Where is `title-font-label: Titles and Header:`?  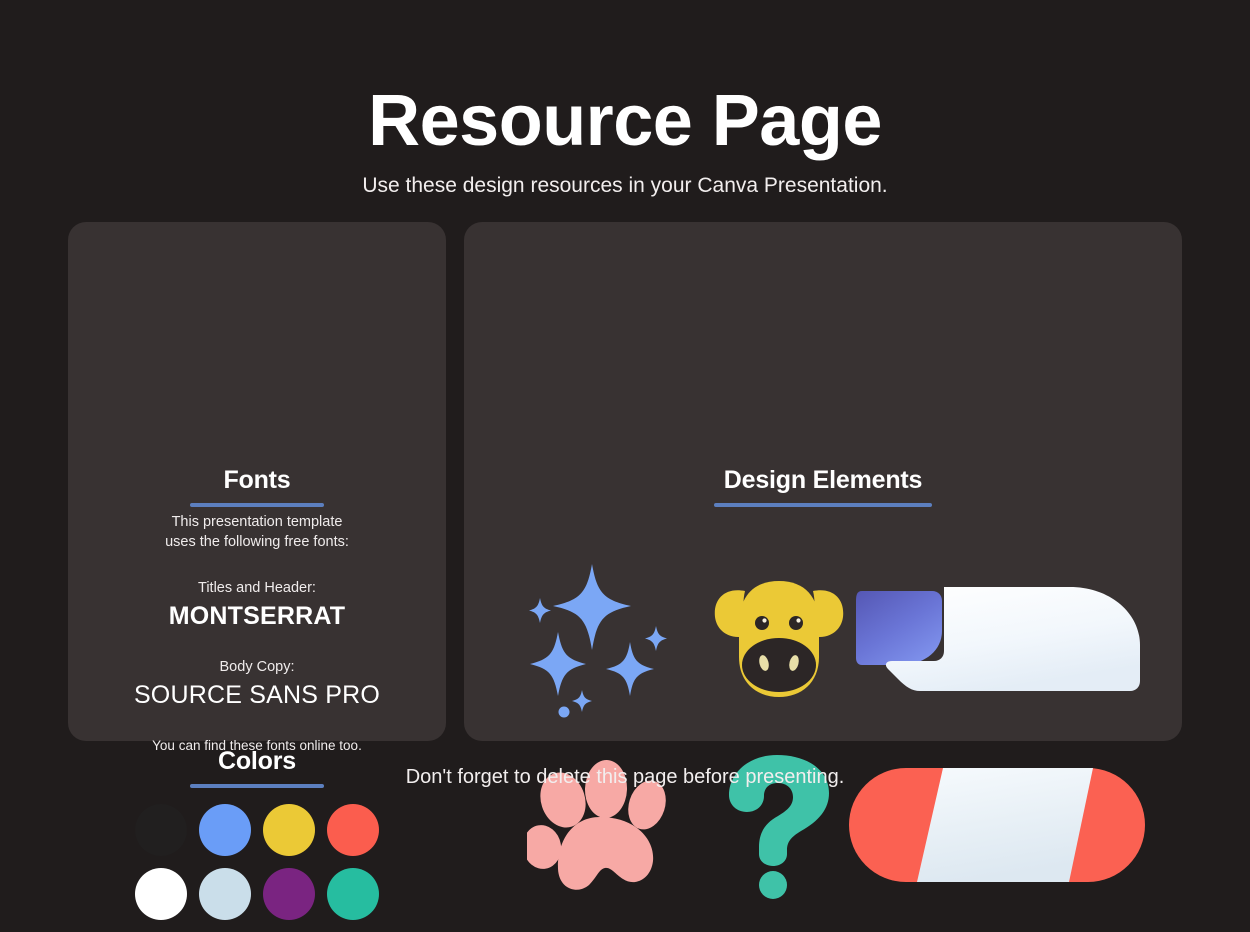 title-font-label: Titles and Header: is located at coordinates (257, 588).